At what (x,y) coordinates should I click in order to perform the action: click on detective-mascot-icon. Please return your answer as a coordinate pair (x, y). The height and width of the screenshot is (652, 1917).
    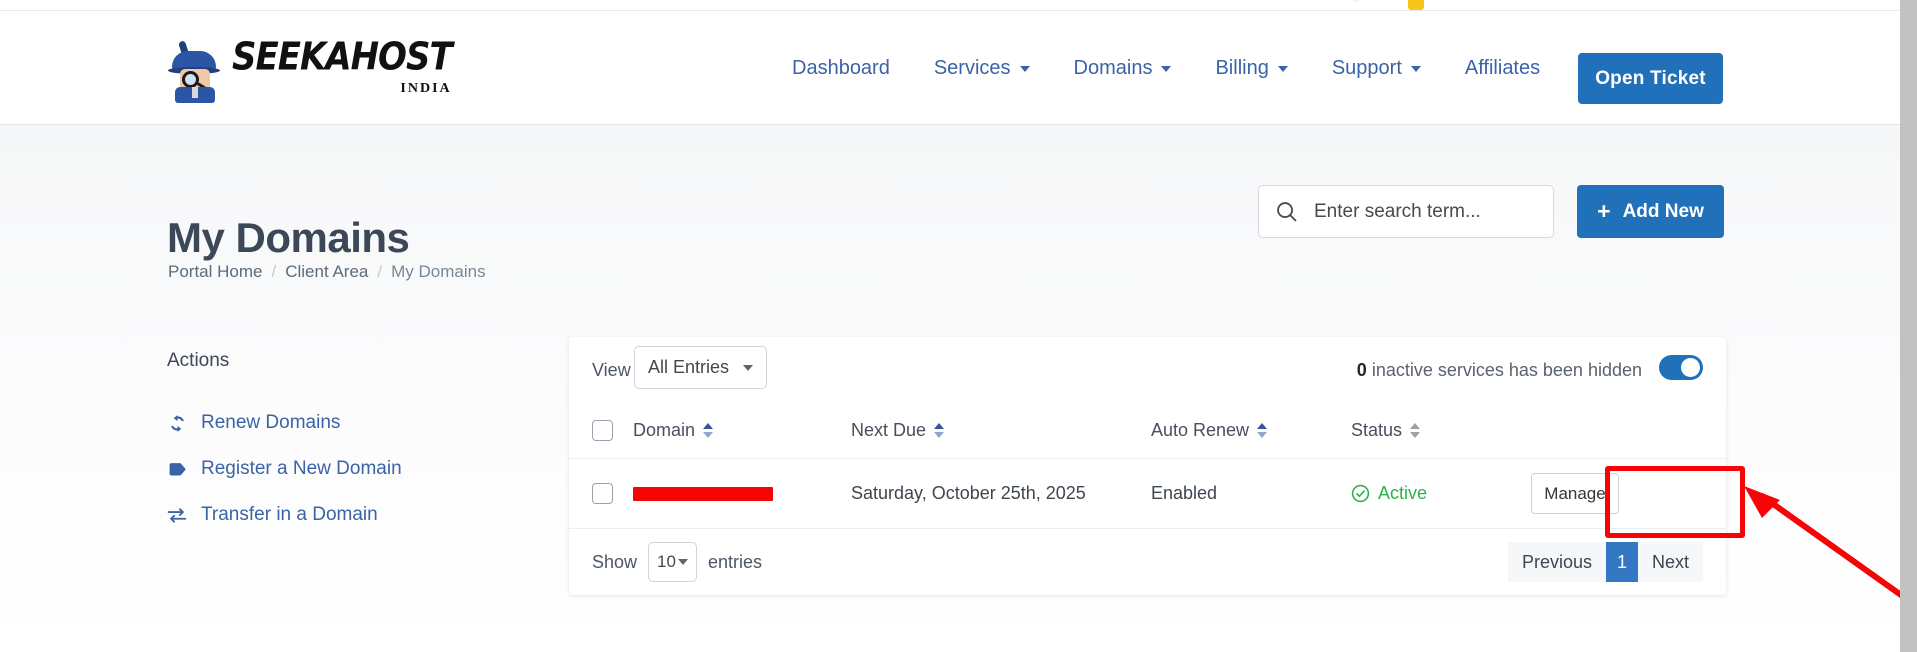
    Looking at the image, I should click on (195, 71).